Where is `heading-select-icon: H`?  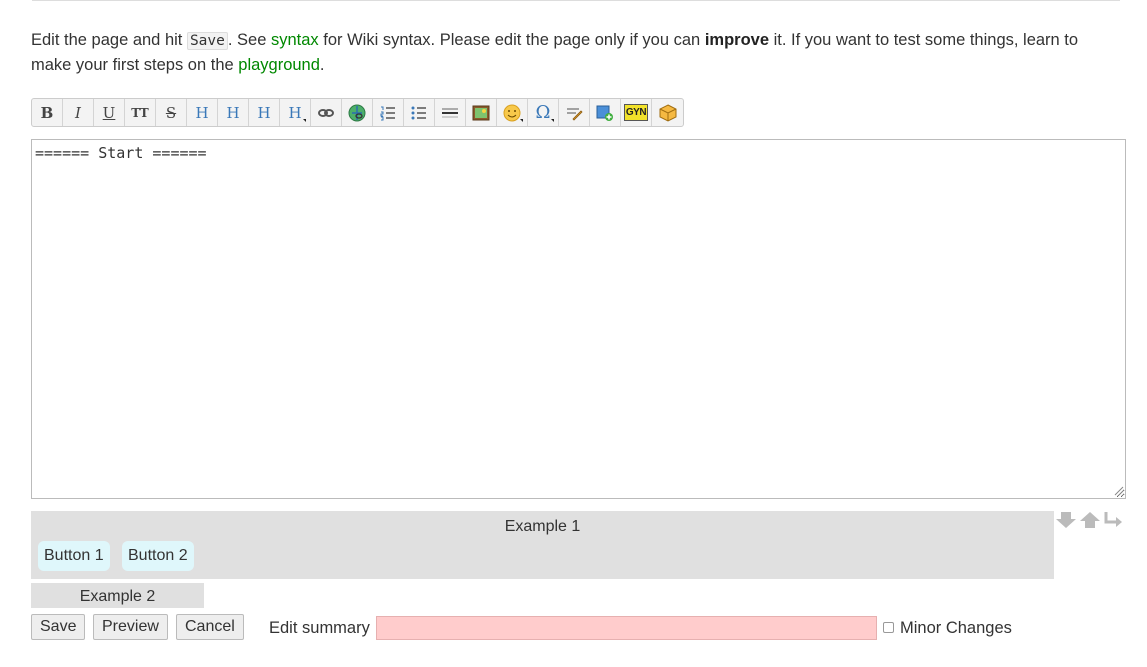
heading-select-icon: H is located at coordinates (295, 112).